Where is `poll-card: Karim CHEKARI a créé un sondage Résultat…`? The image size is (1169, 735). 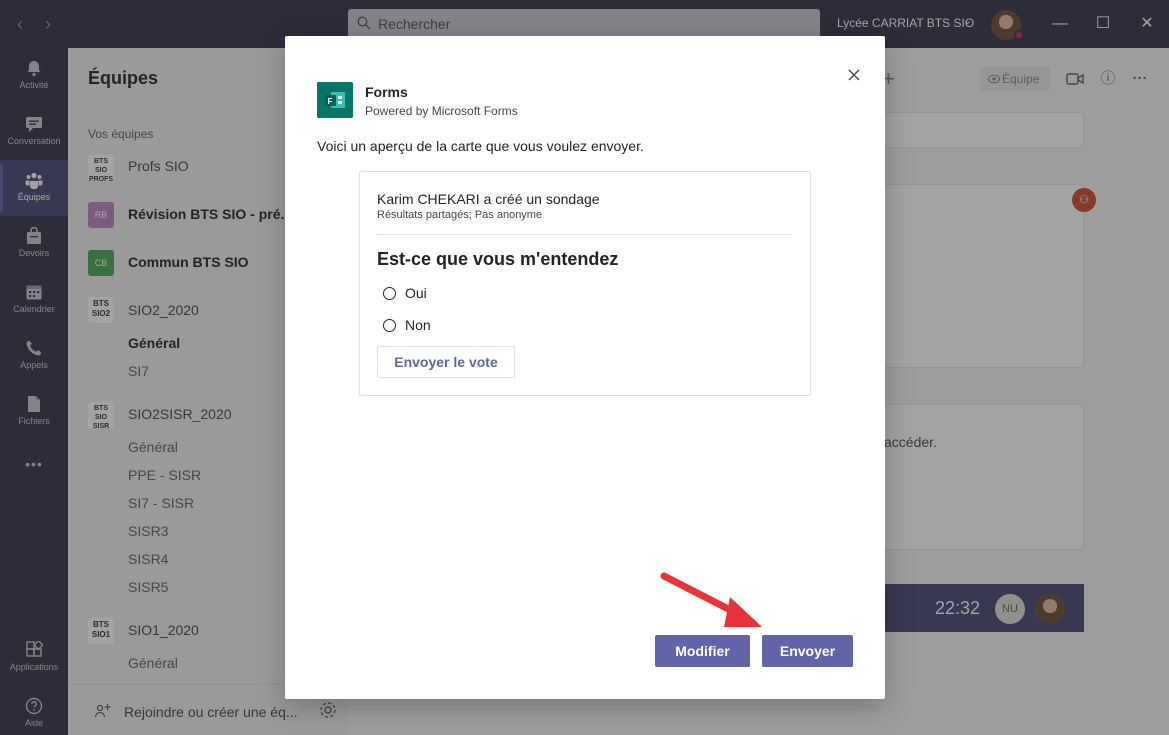 poll-card: Karim CHEKARI a créé un sondage Résultat… is located at coordinates (585, 283).